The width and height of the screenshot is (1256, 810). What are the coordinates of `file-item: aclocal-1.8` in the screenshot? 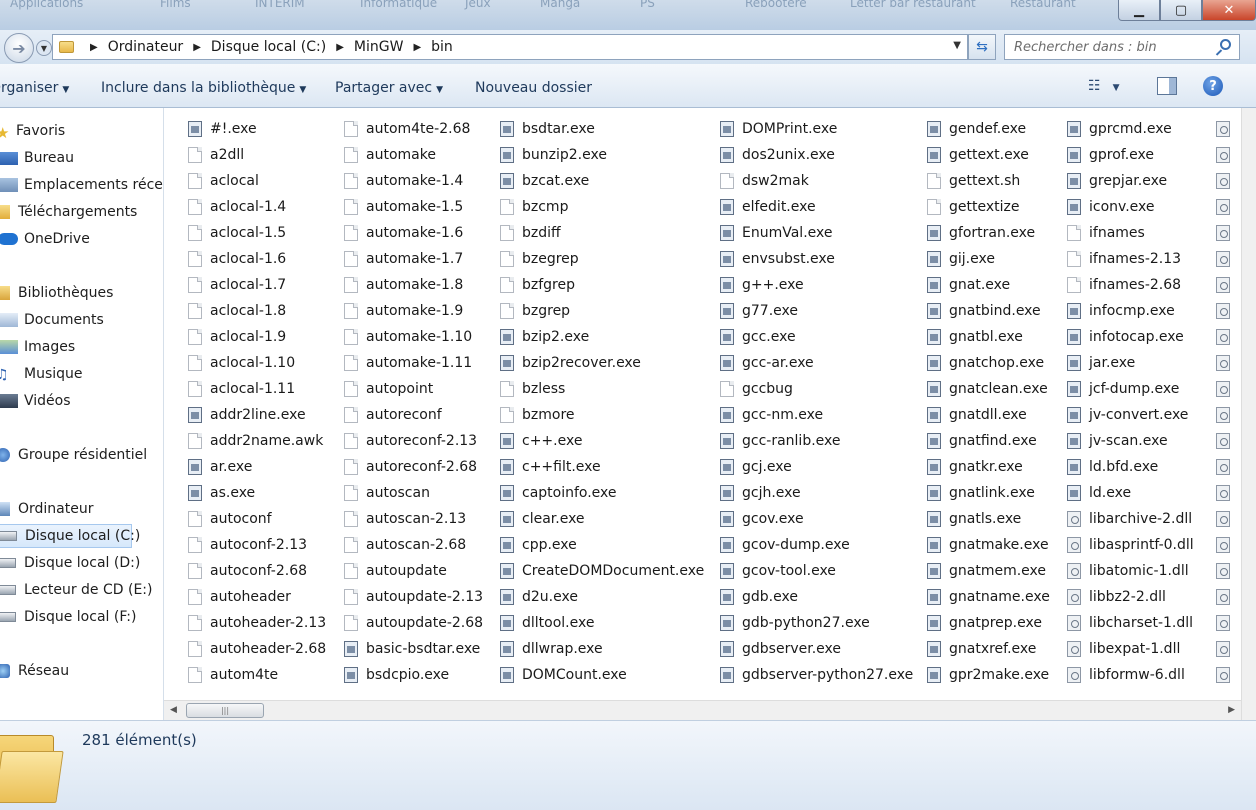 It's located at (237, 311).